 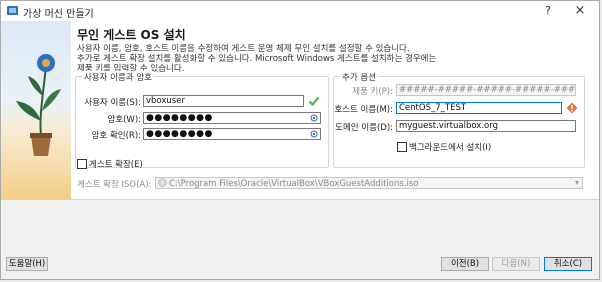 What do you see at coordinates (314, 118) in the screenshot?
I see `show-password-icon` at bounding box center [314, 118].